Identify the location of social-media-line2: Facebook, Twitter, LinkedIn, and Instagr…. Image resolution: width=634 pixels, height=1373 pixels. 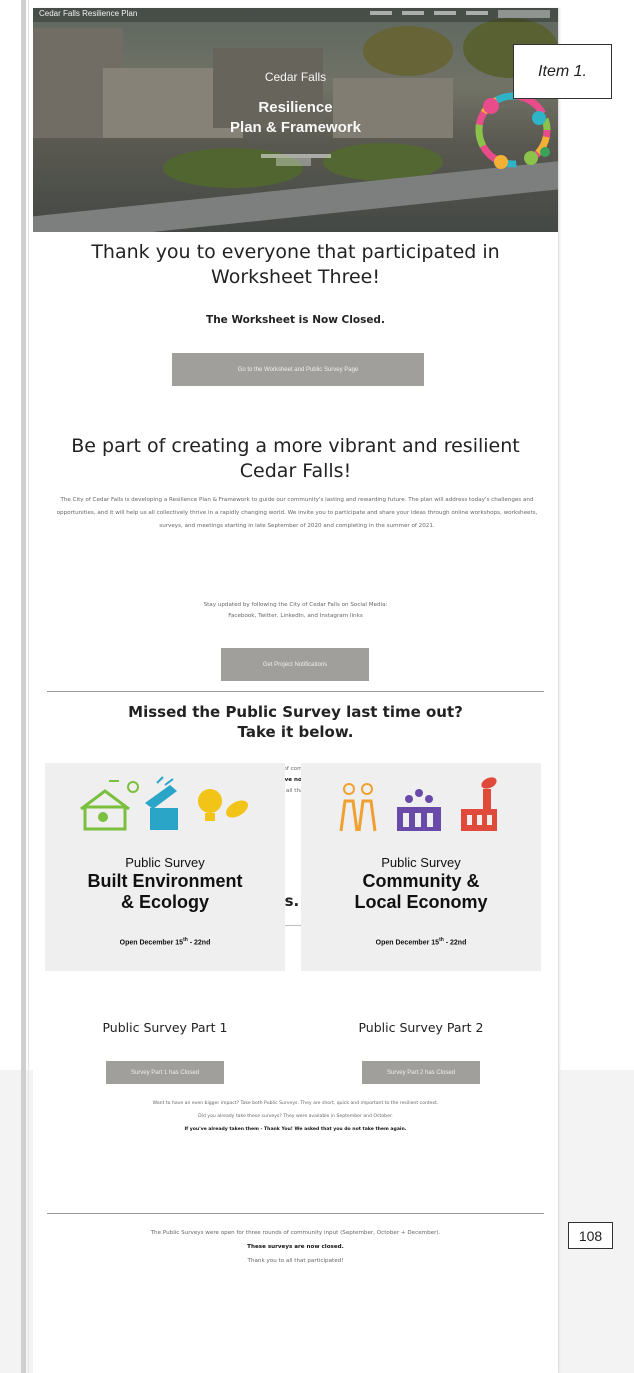
(295, 616).